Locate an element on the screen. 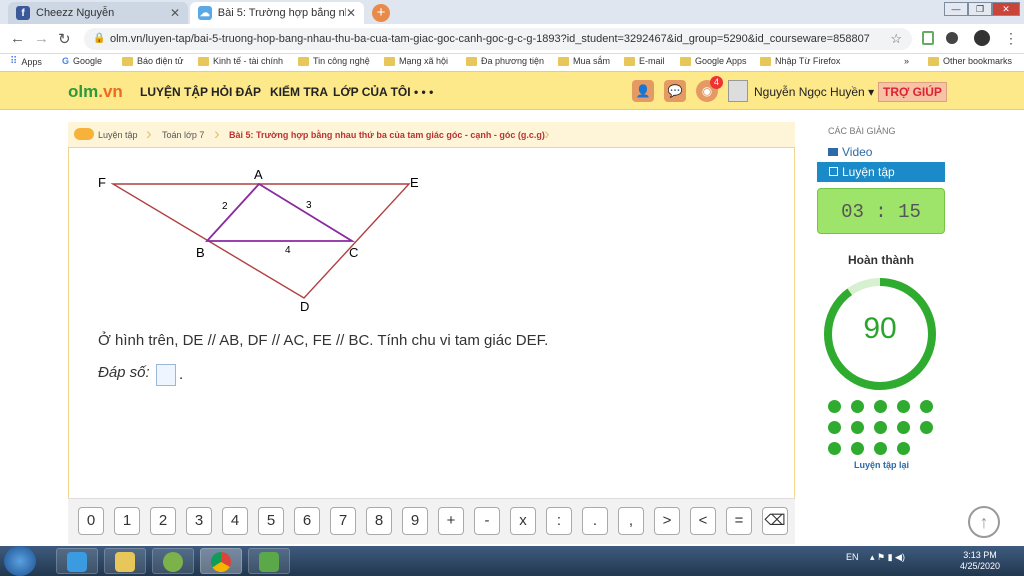 This screenshot has height=576, width=1024. reload-icon: ↻ is located at coordinates (64, 39).